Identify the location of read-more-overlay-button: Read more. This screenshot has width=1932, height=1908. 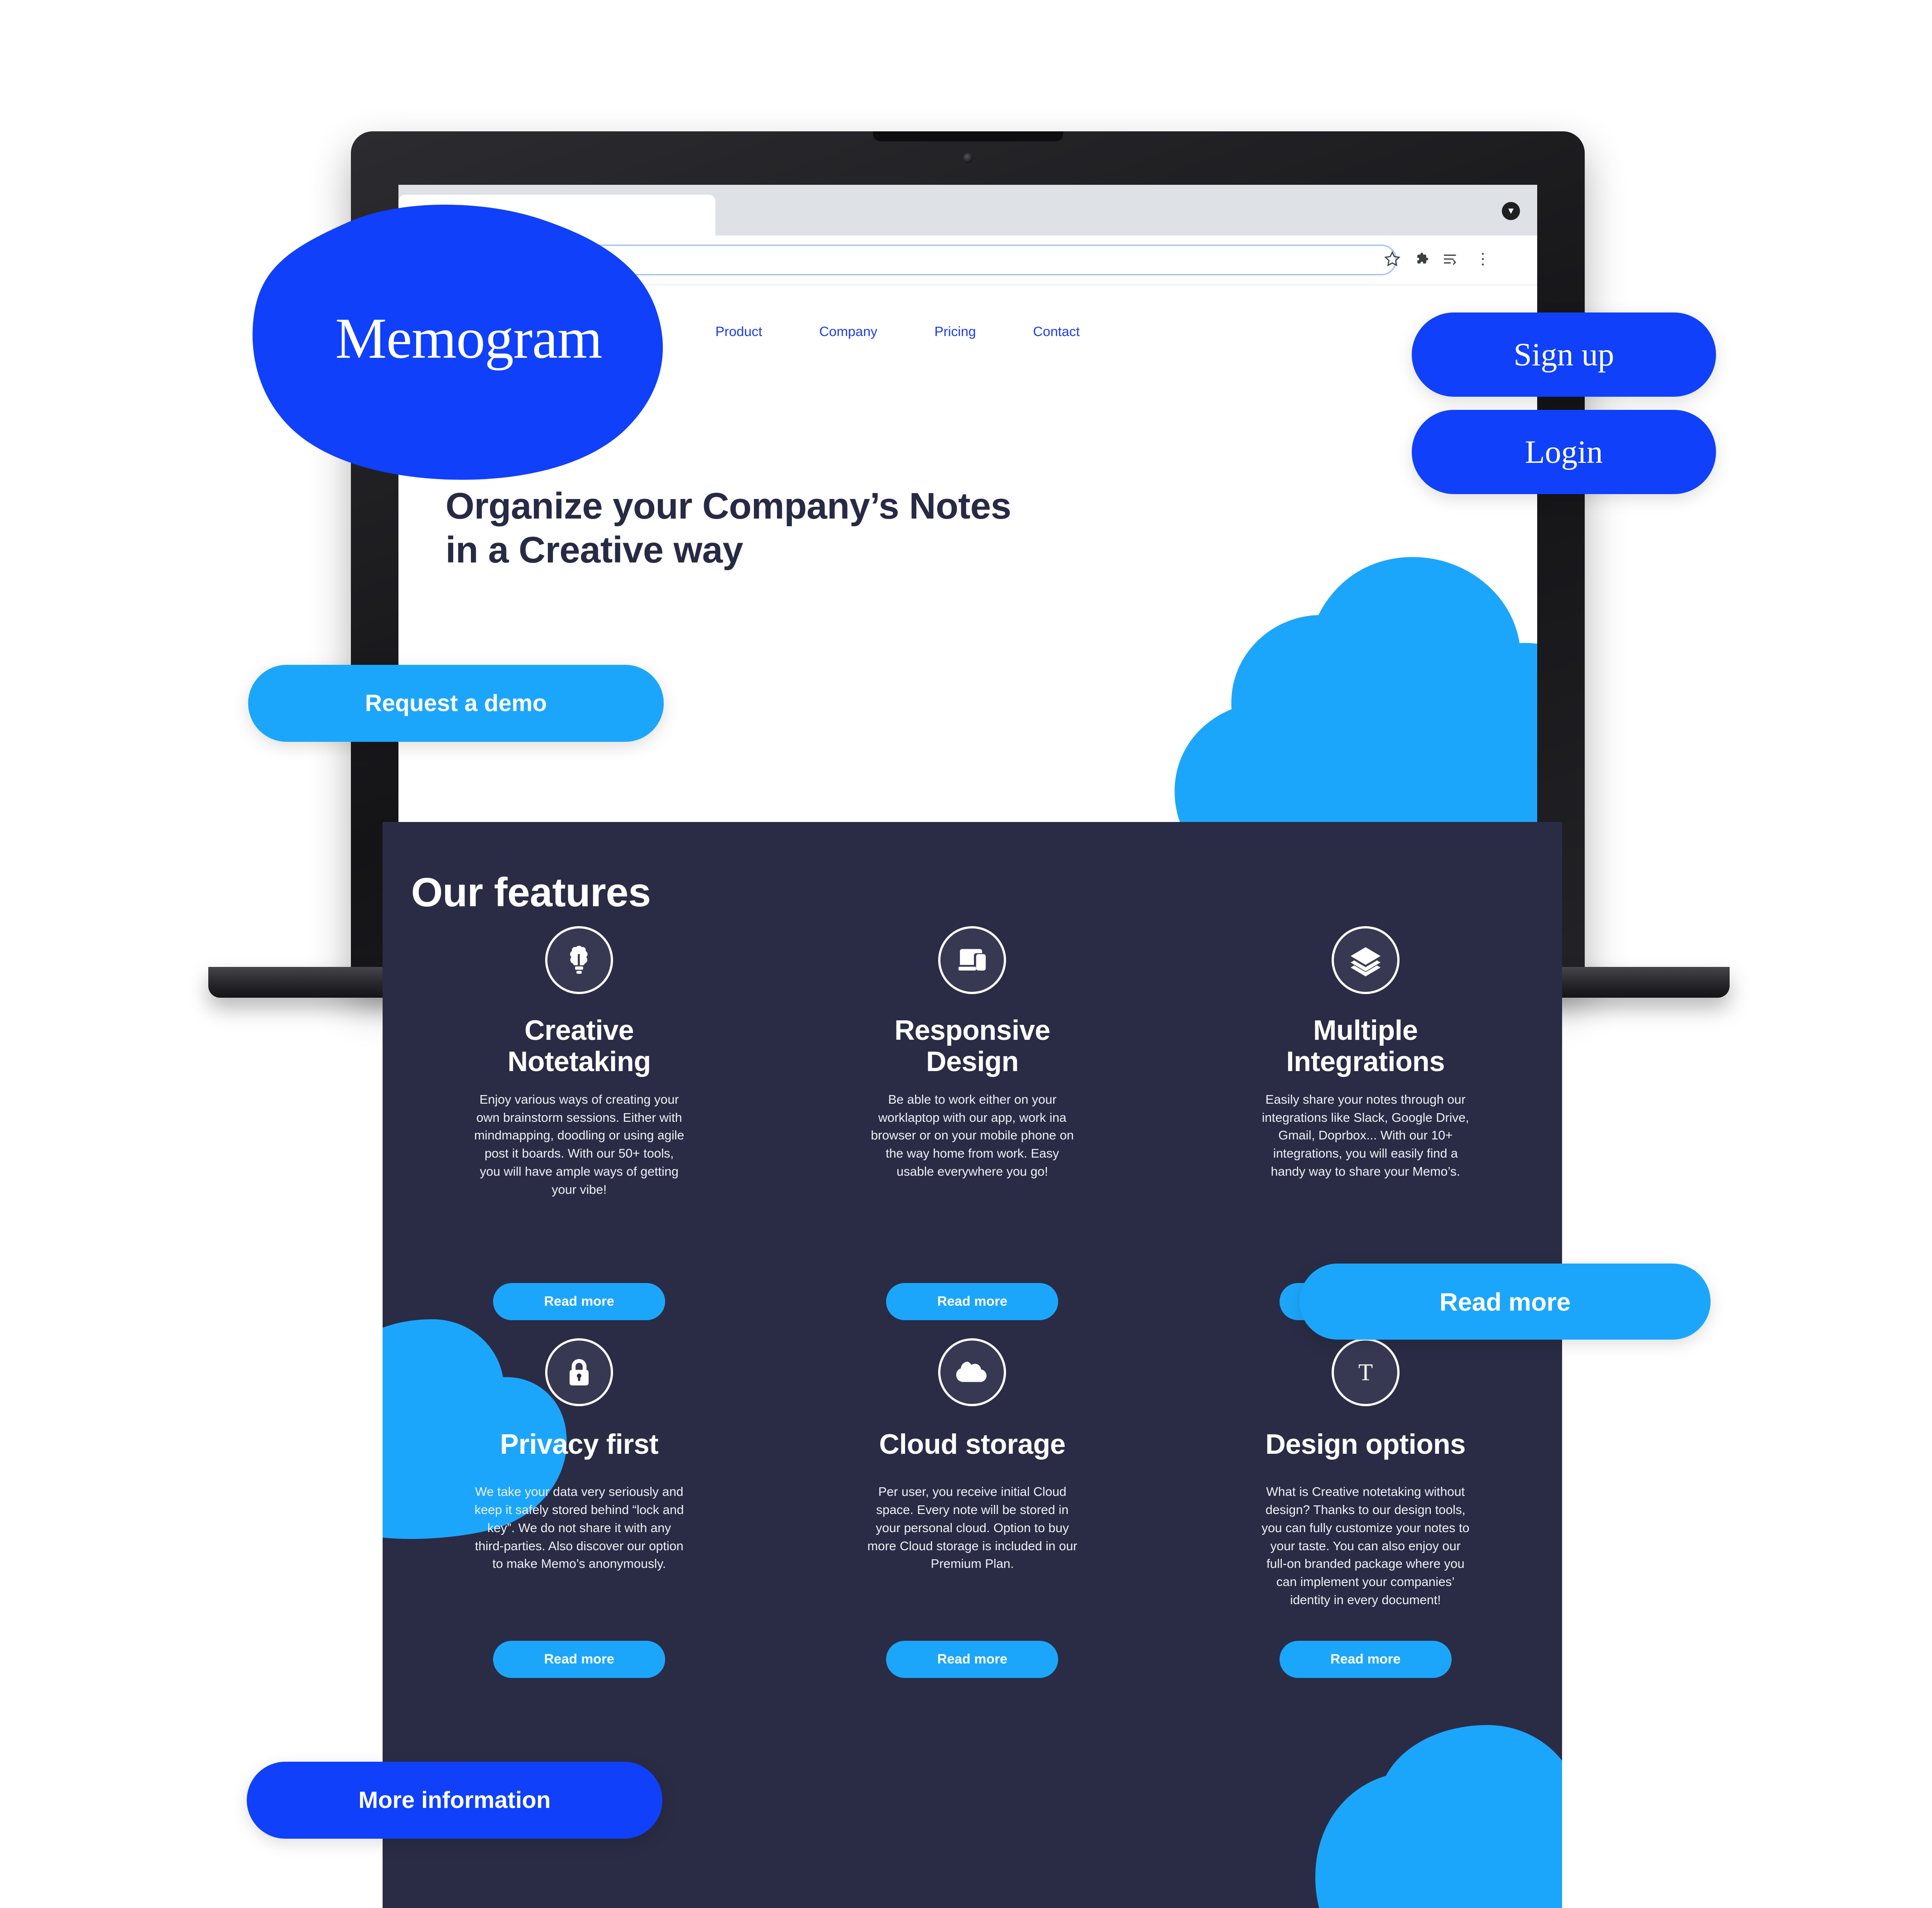
(1505, 1302).